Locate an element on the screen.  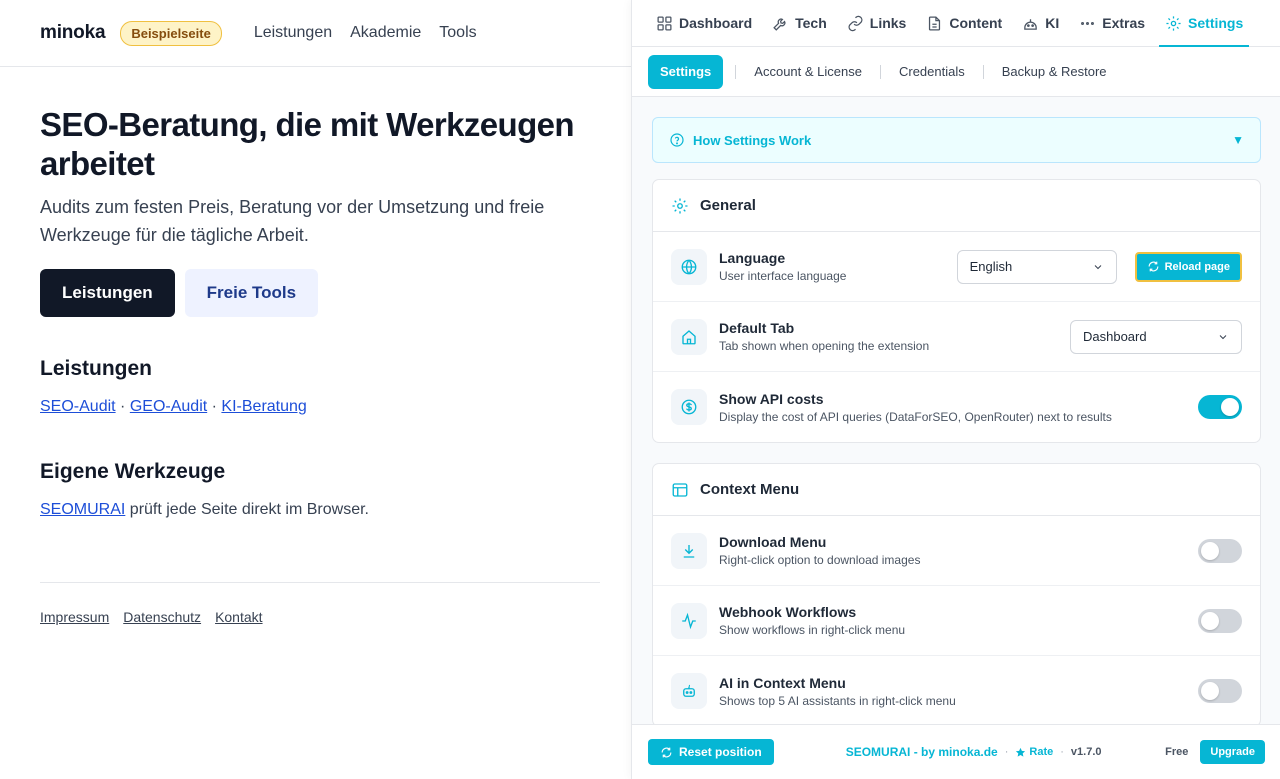
globe-icon is located at coordinates (689, 266).